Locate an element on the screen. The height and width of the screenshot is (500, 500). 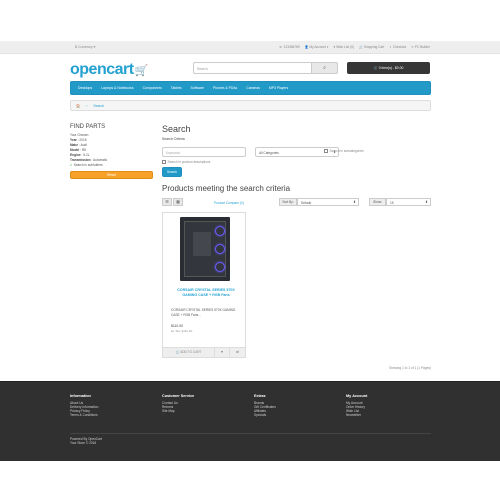
limit-select: 15 ⬍ is located at coordinates (408, 202).